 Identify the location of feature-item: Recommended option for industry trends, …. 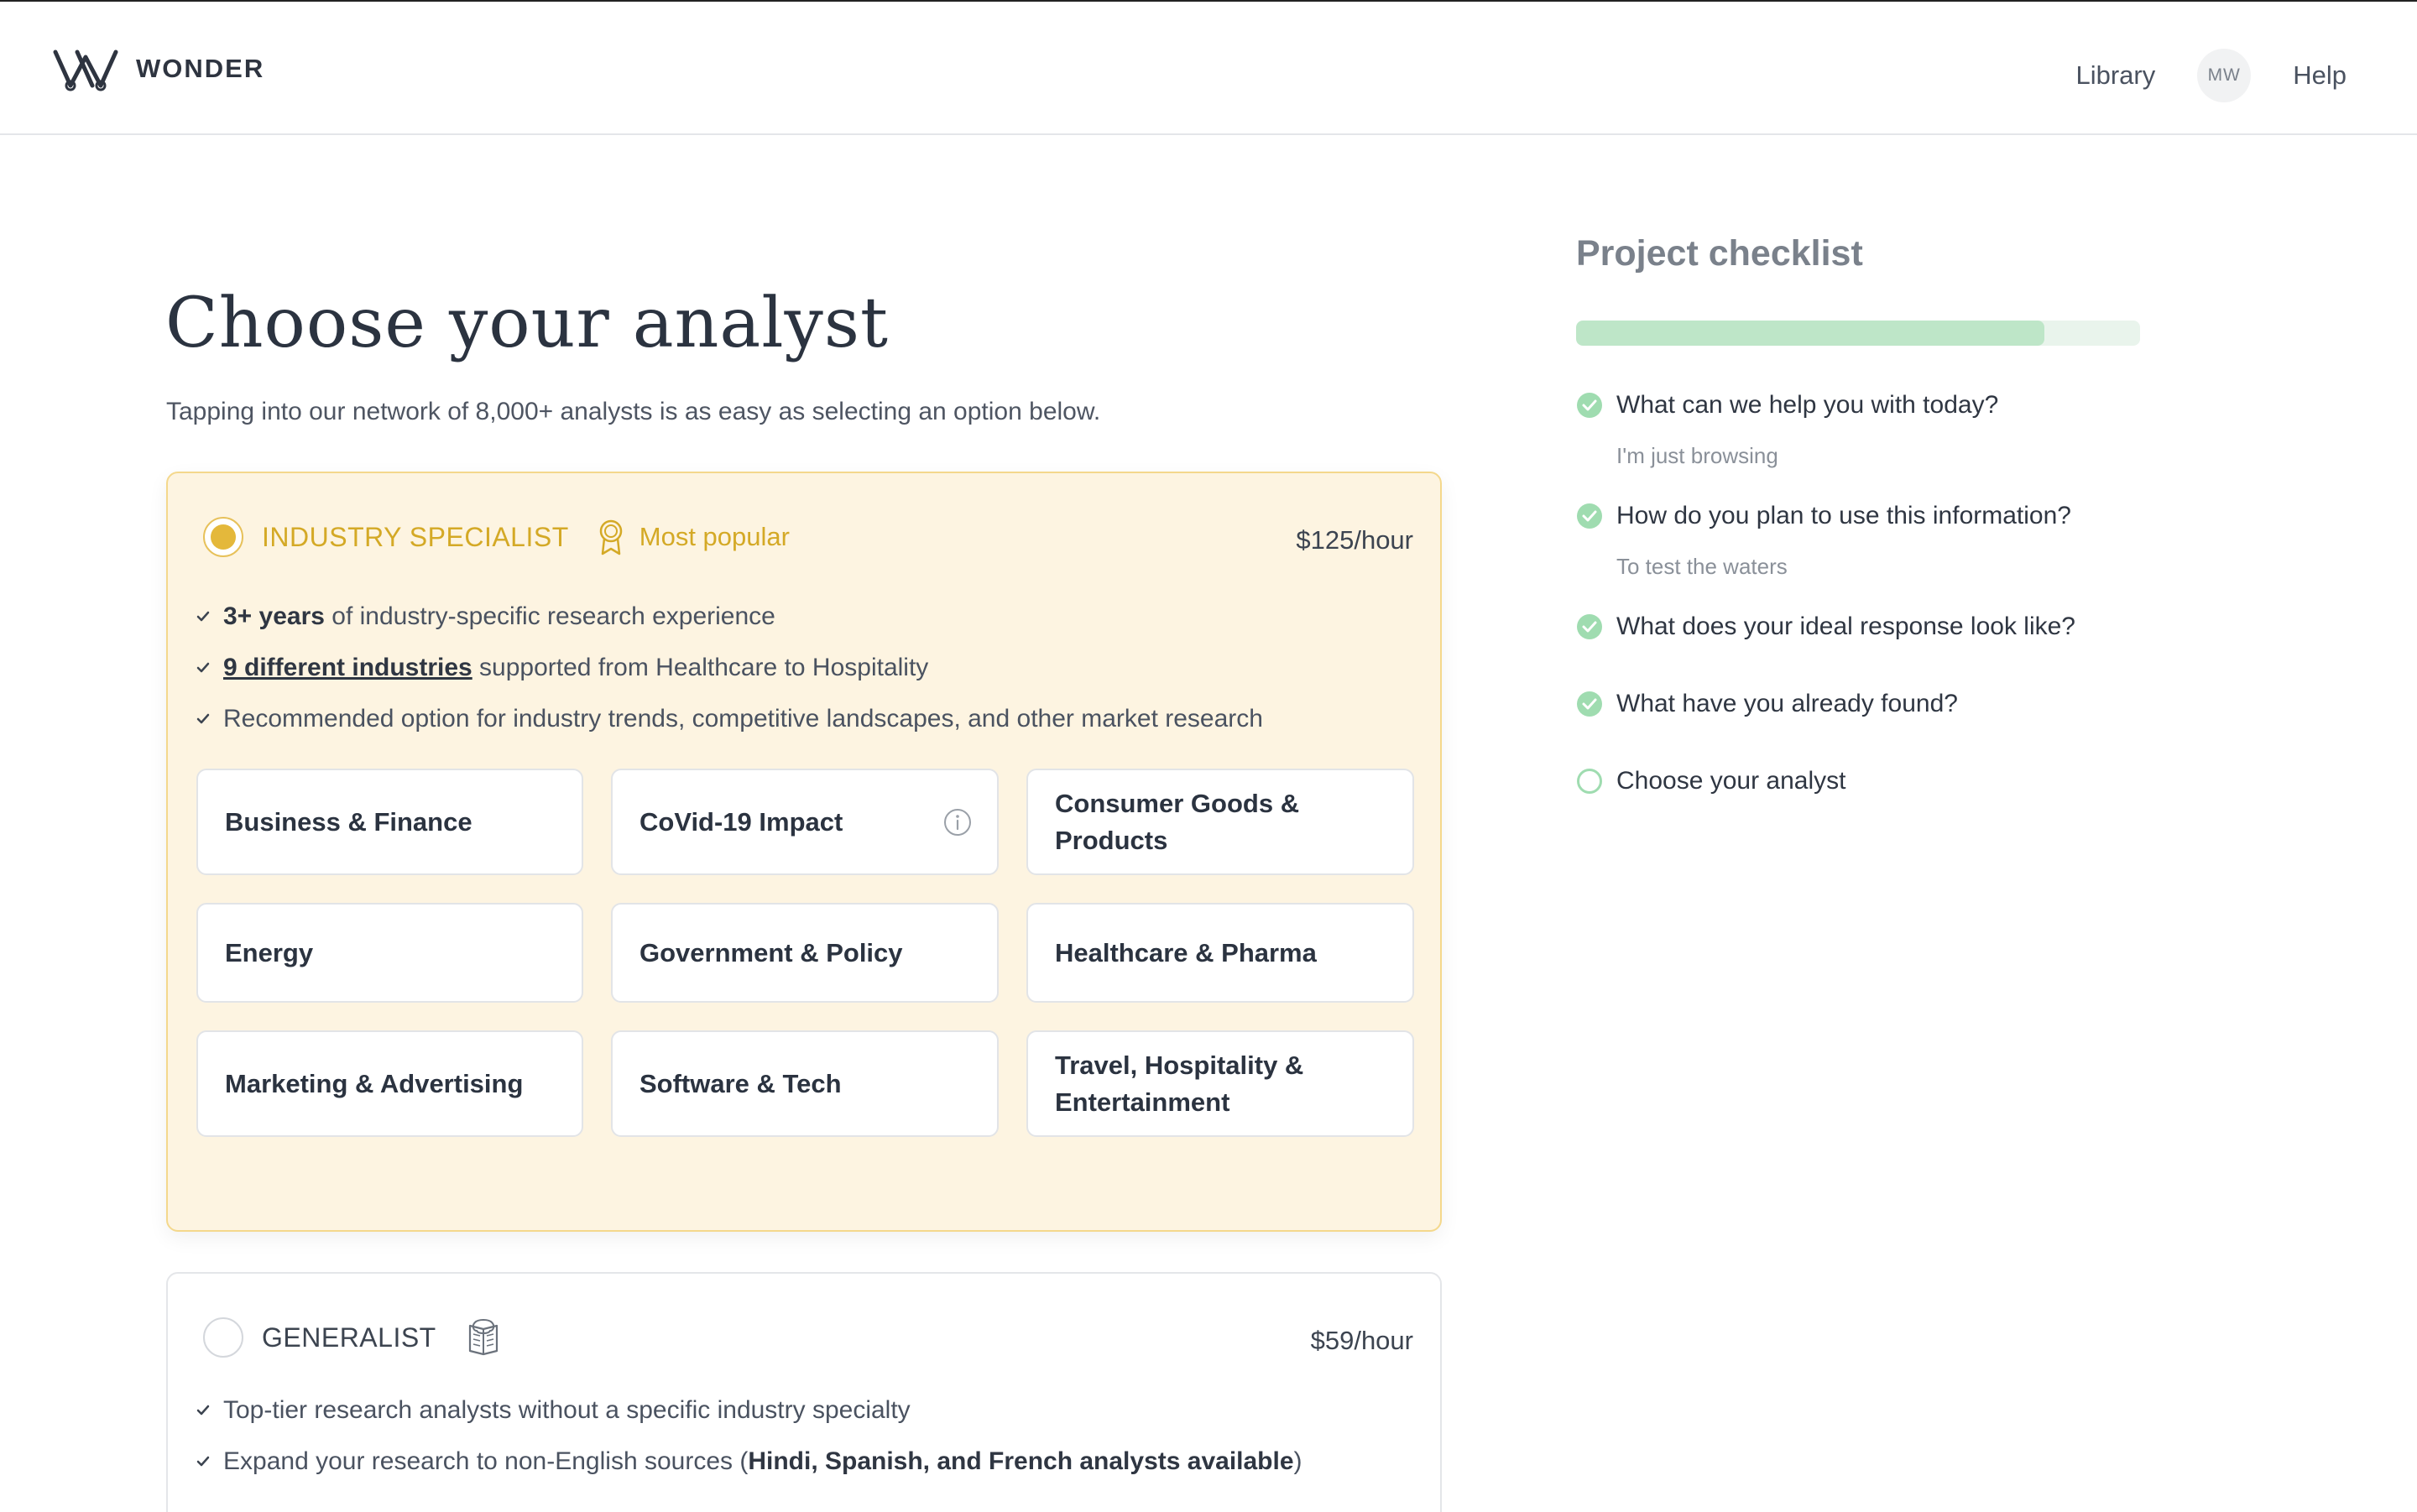
(729, 719).